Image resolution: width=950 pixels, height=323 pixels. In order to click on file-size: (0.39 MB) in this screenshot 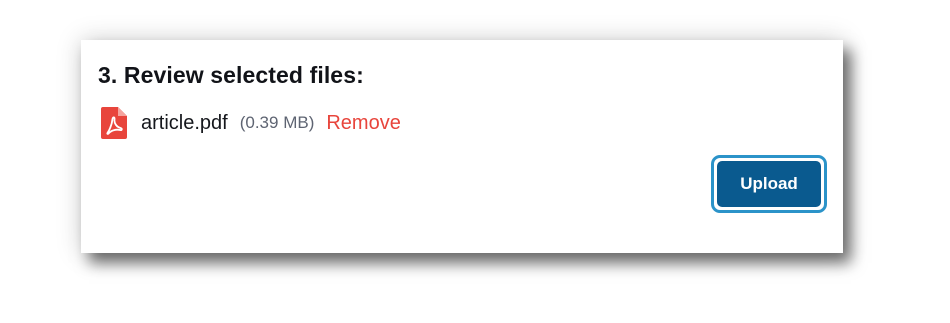, I will do `click(277, 122)`.